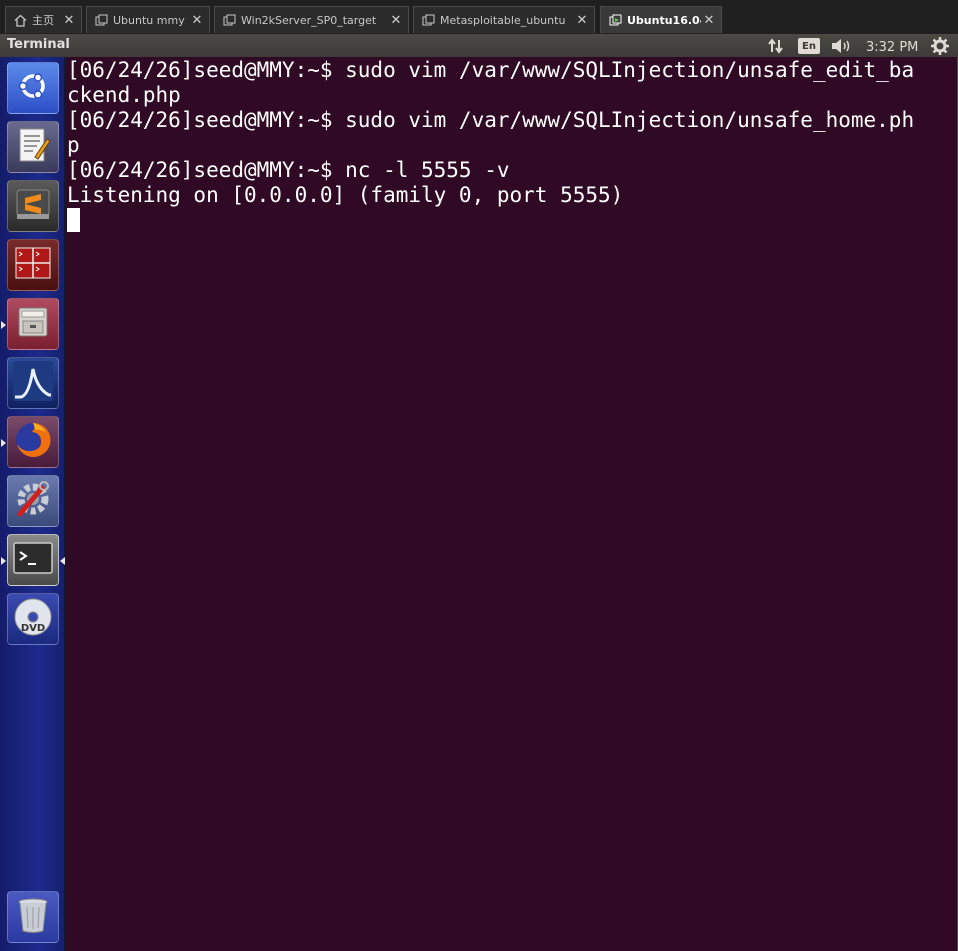 This screenshot has width=958, height=951. I want to click on tab-label: Ubuntu mmy, so click(149, 20).